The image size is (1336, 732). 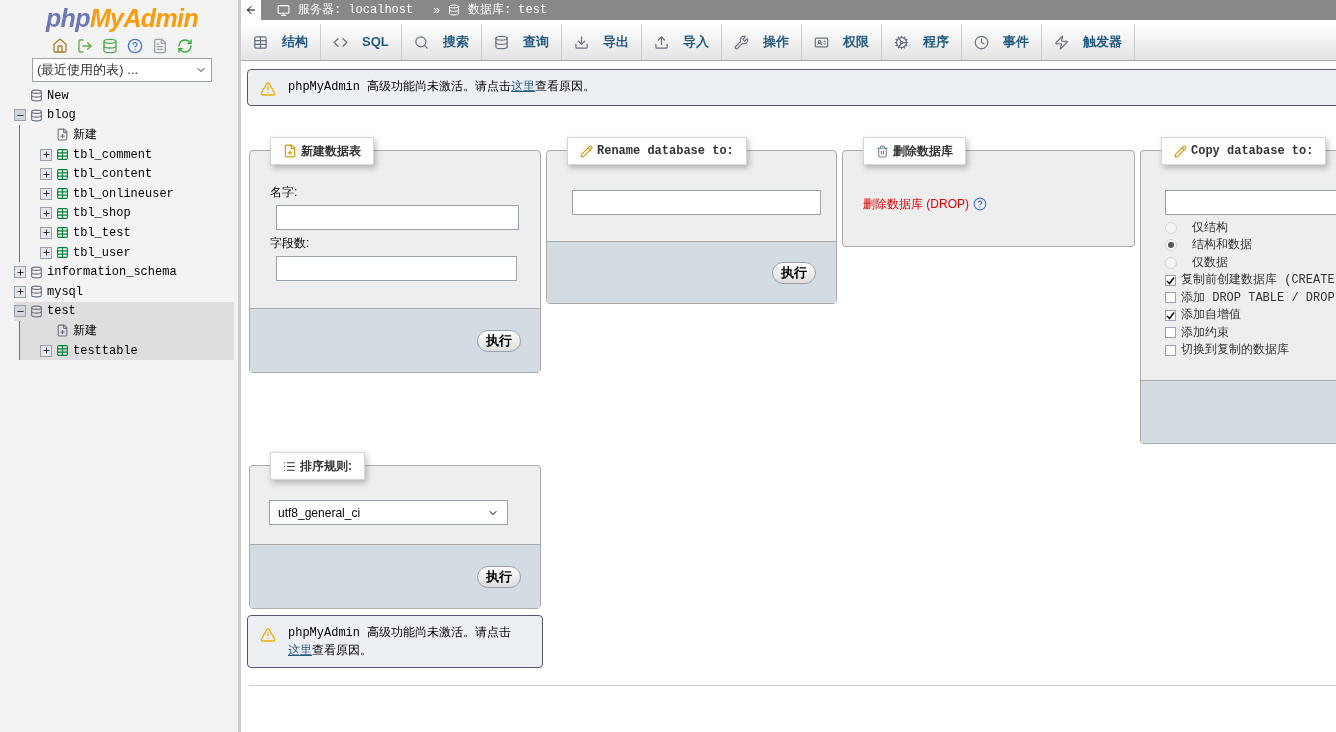 I want to click on tree-row: tbl_shop, so click(x=137, y=213).